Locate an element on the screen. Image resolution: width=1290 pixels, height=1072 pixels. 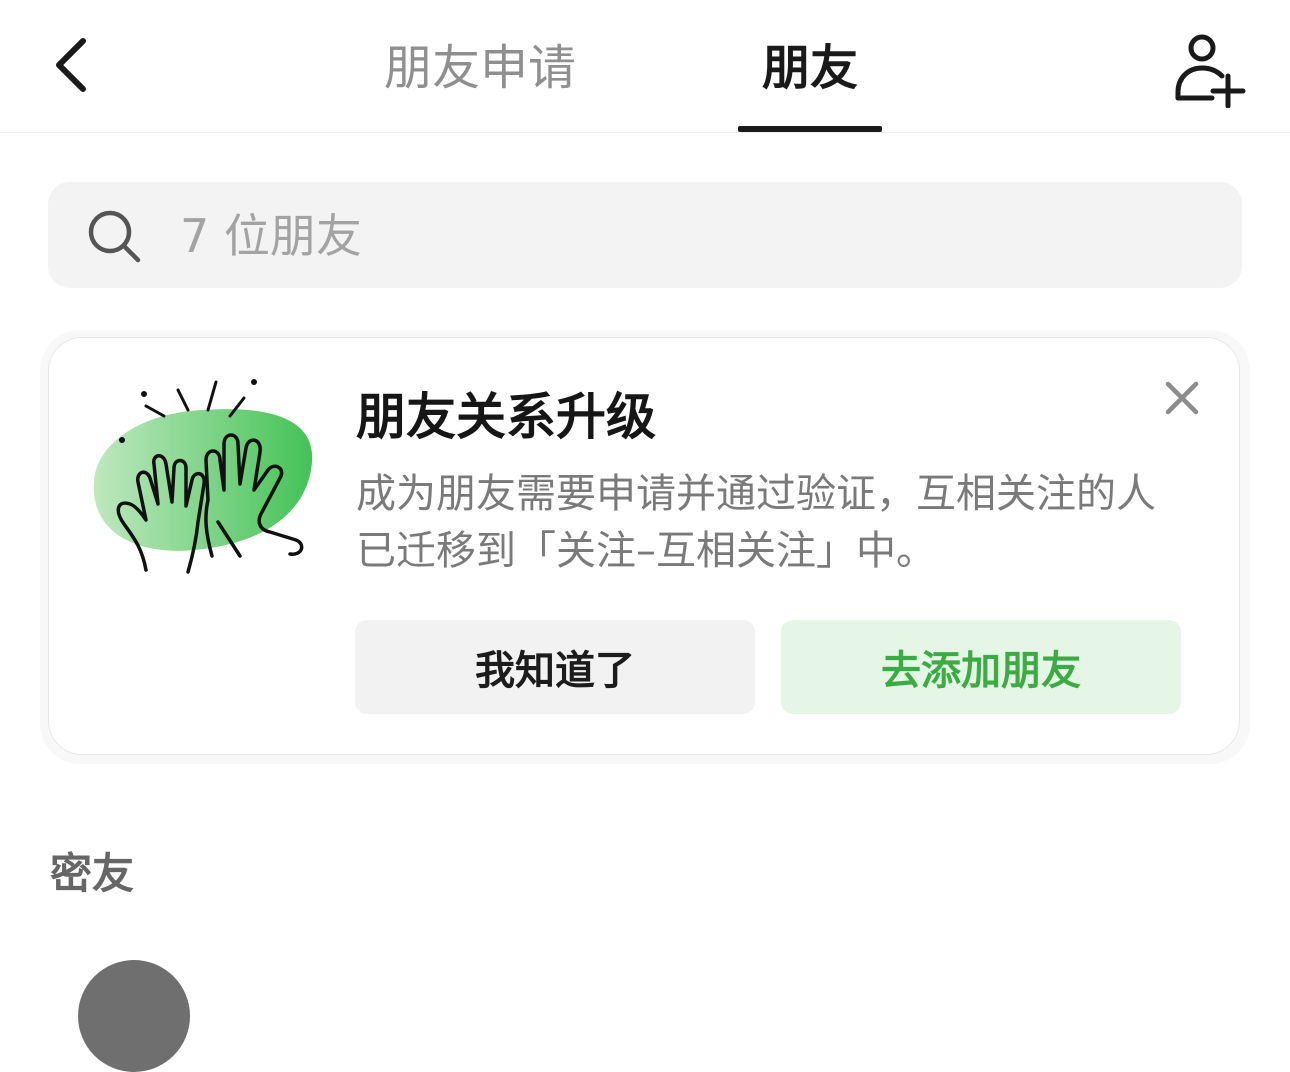
high-five-hands-illustration is located at coordinates (203, 476).